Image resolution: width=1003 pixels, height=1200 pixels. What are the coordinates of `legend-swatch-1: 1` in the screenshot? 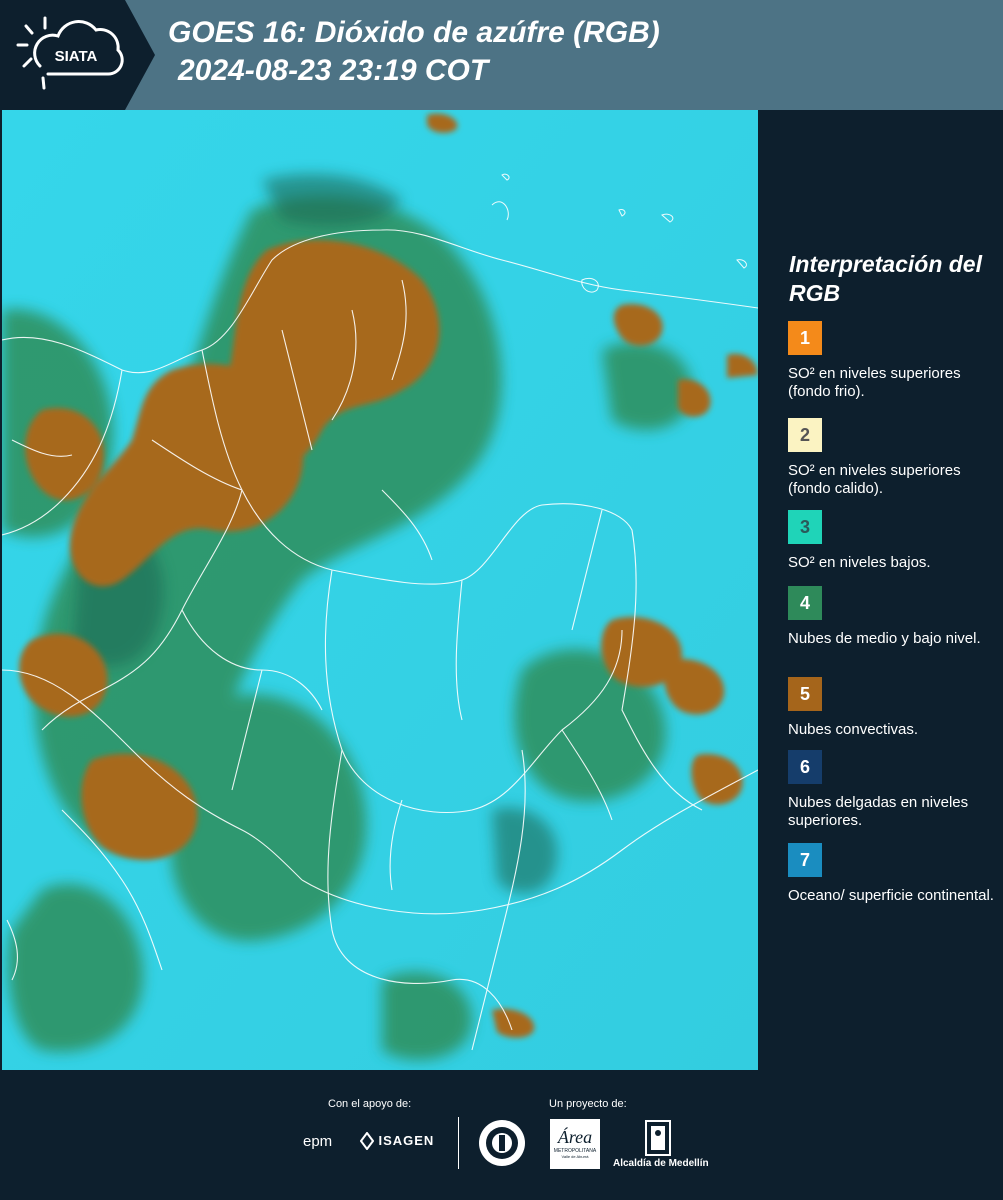 It's located at (805, 338).